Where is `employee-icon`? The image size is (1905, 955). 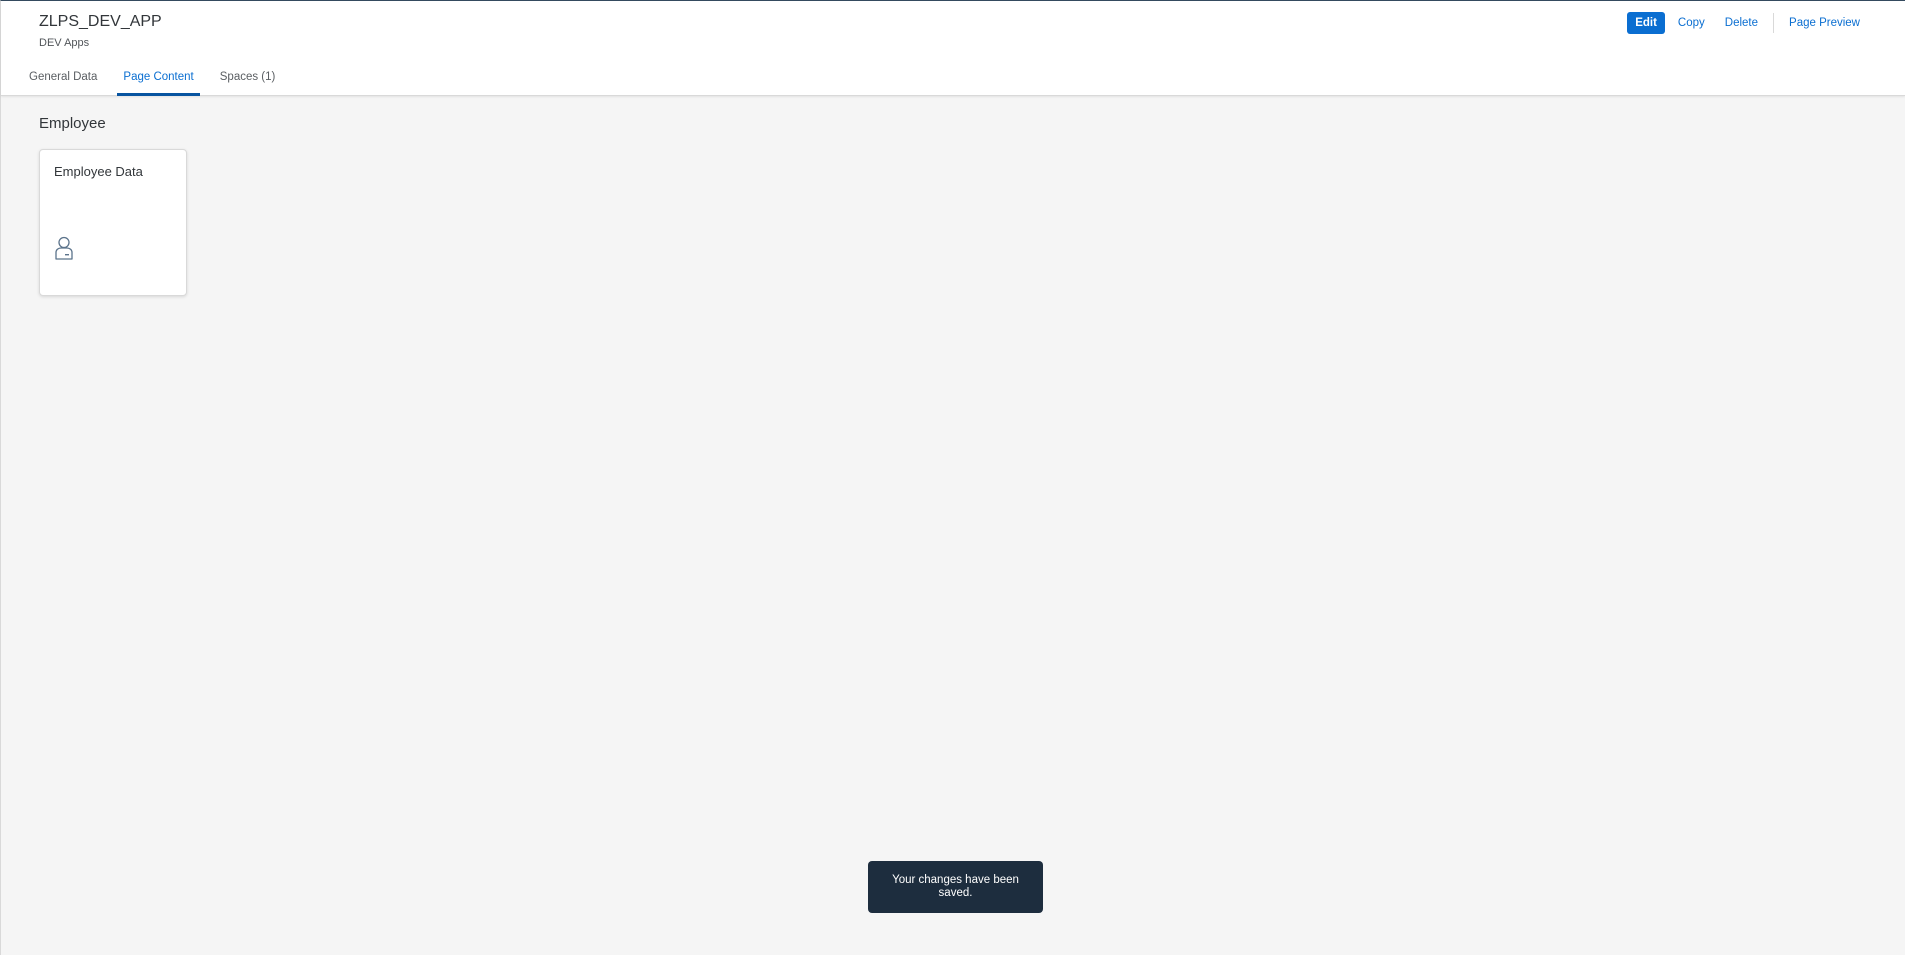 employee-icon is located at coordinates (64, 248).